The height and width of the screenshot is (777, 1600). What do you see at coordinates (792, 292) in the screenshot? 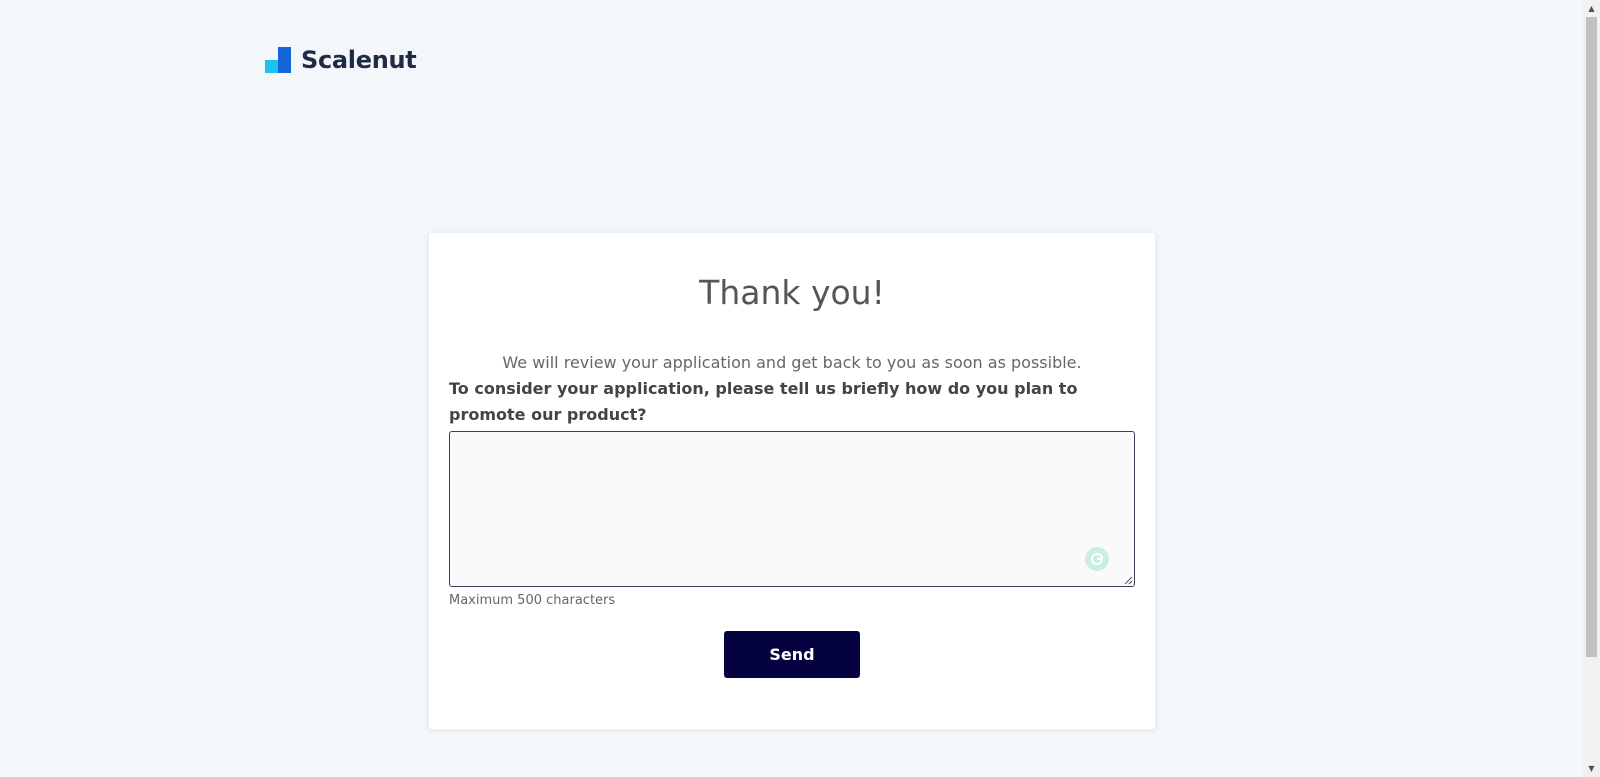
I see `page-title: Thank you!` at bounding box center [792, 292].